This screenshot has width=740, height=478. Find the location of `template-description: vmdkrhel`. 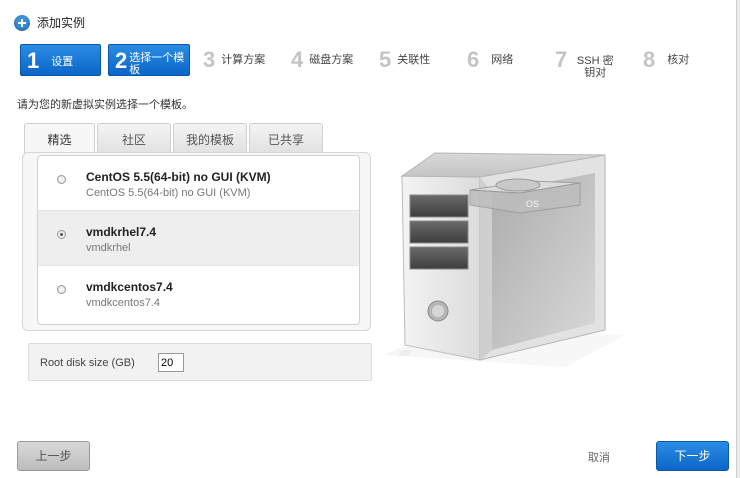

template-description: vmdkrhel is located at coordinates (108, 248).